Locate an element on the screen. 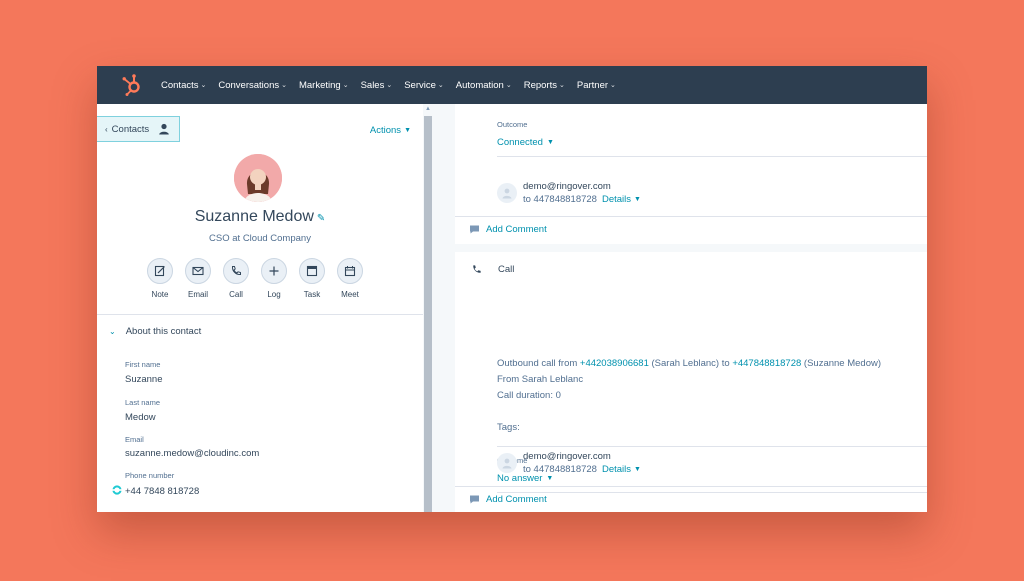  task-action-button: Task is located at coordinates (312, 278).